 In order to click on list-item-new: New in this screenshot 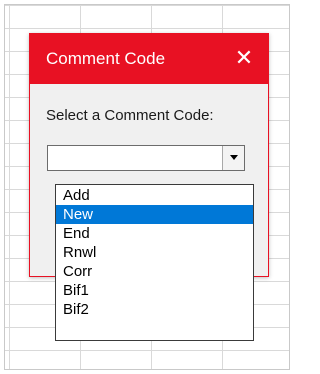, I will do `click(154, 214)`.